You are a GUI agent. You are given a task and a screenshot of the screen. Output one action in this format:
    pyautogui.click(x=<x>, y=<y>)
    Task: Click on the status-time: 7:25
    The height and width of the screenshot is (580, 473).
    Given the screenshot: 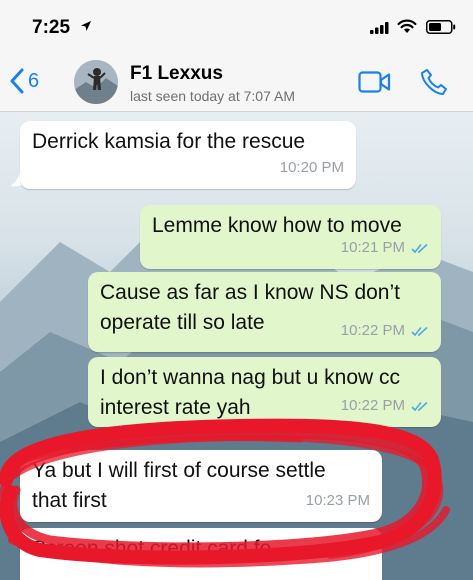 What is the action you would take?
    pyautogui.click(x=51, y=27)
    